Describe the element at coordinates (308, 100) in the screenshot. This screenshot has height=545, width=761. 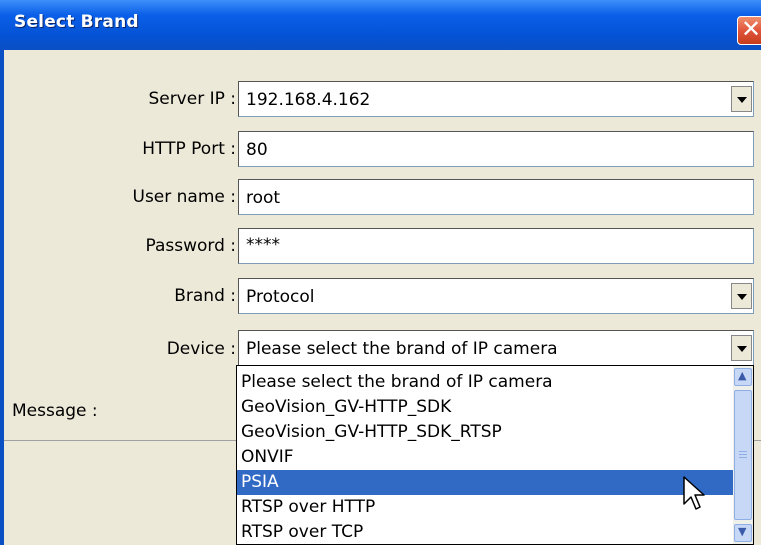
I see `server-ip-value: 192.168.4.162` at that location.